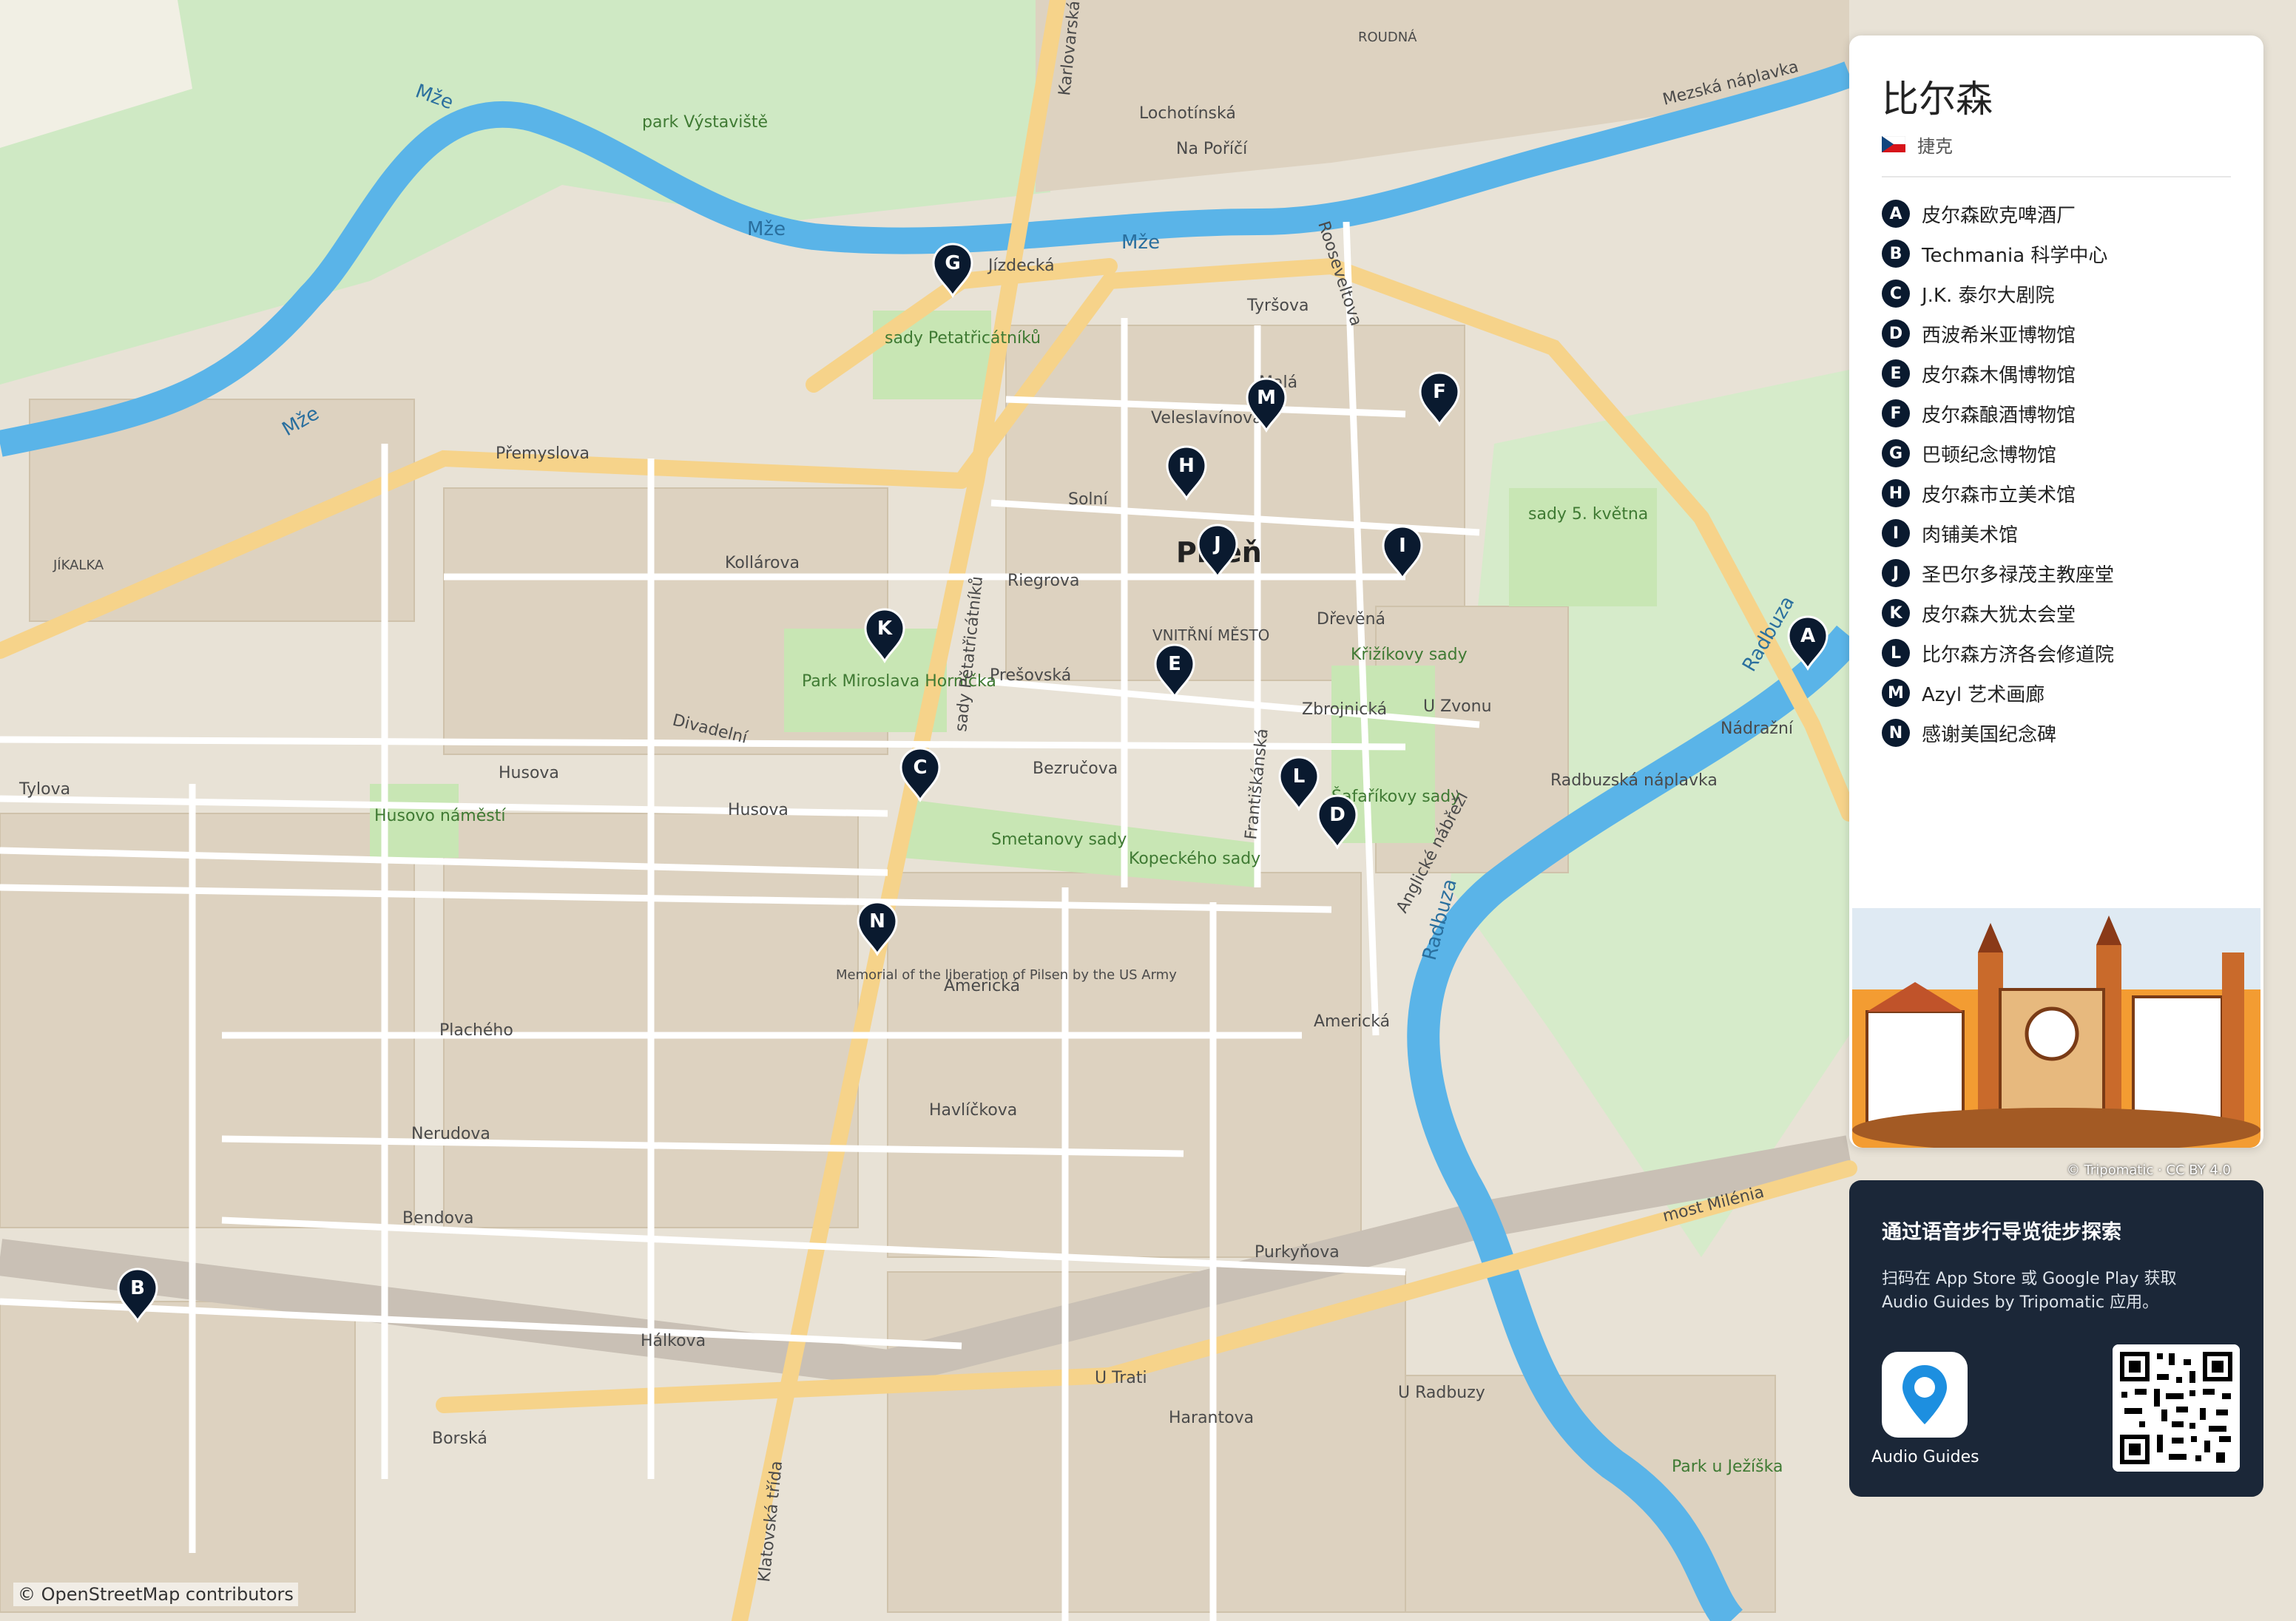 The image size is (2296, 1621). What do you see at coordinates (1896, 653) in the screenshot?
I see `poi-badge: L` at bounding box center [1896, 653].